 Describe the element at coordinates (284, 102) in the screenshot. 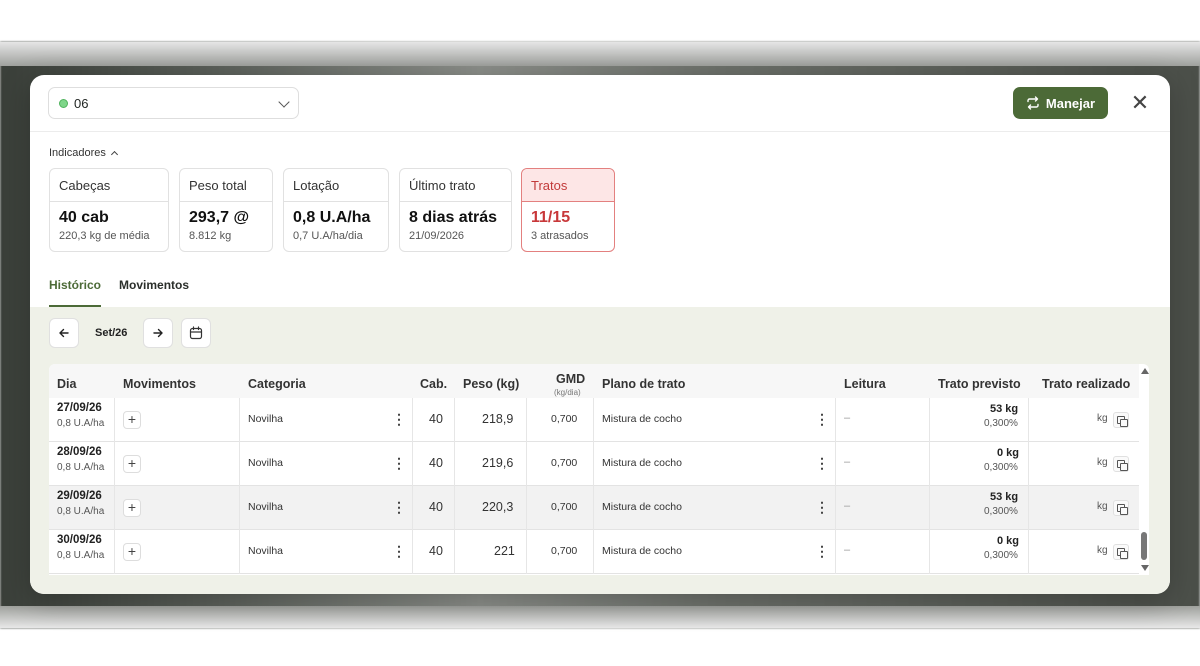

I see `chevron-down-icon` at that location.